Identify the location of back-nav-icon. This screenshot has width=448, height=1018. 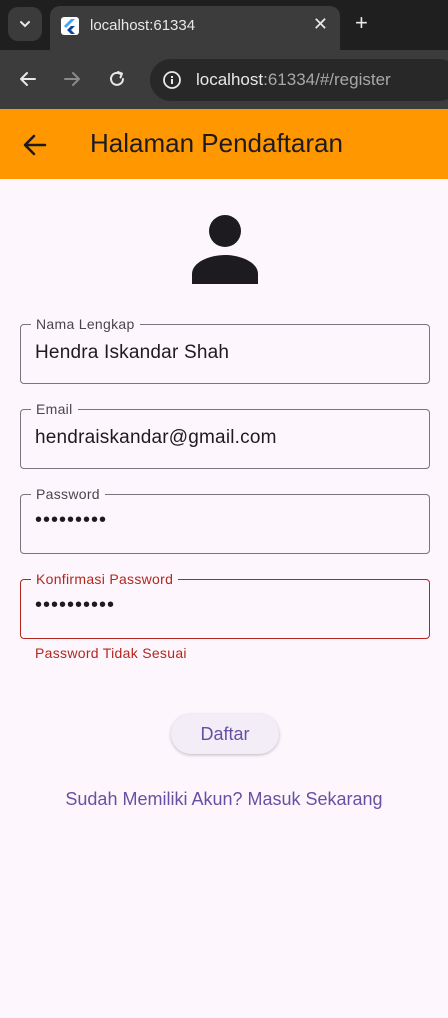
(28, 79).